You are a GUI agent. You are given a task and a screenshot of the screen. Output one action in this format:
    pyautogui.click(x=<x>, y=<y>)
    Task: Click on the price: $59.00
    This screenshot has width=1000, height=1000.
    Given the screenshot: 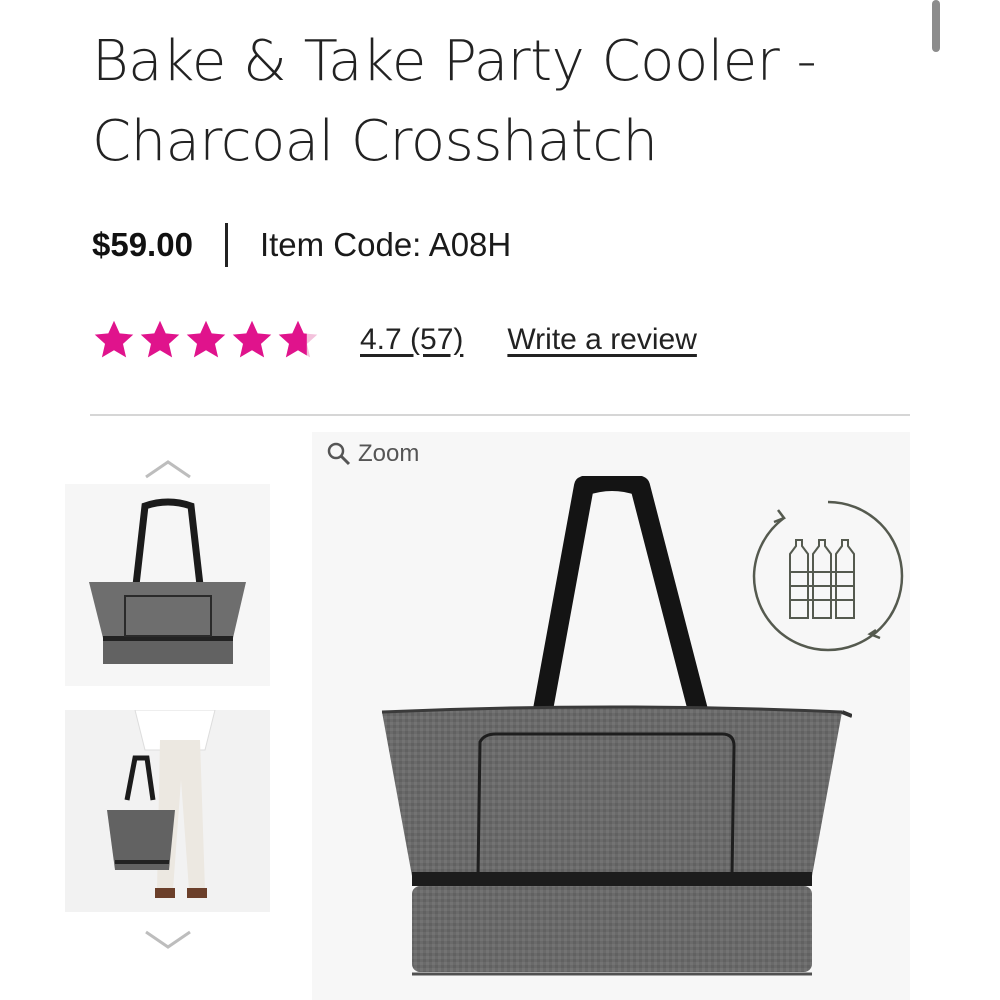 What is the action you would take?
    pyautogui.click(x=142, y=244)
    